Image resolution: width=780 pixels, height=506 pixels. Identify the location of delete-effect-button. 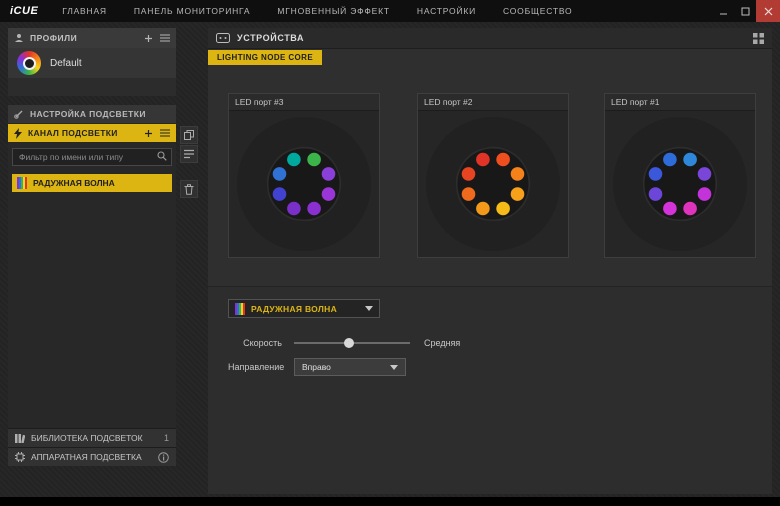
(189, 189).